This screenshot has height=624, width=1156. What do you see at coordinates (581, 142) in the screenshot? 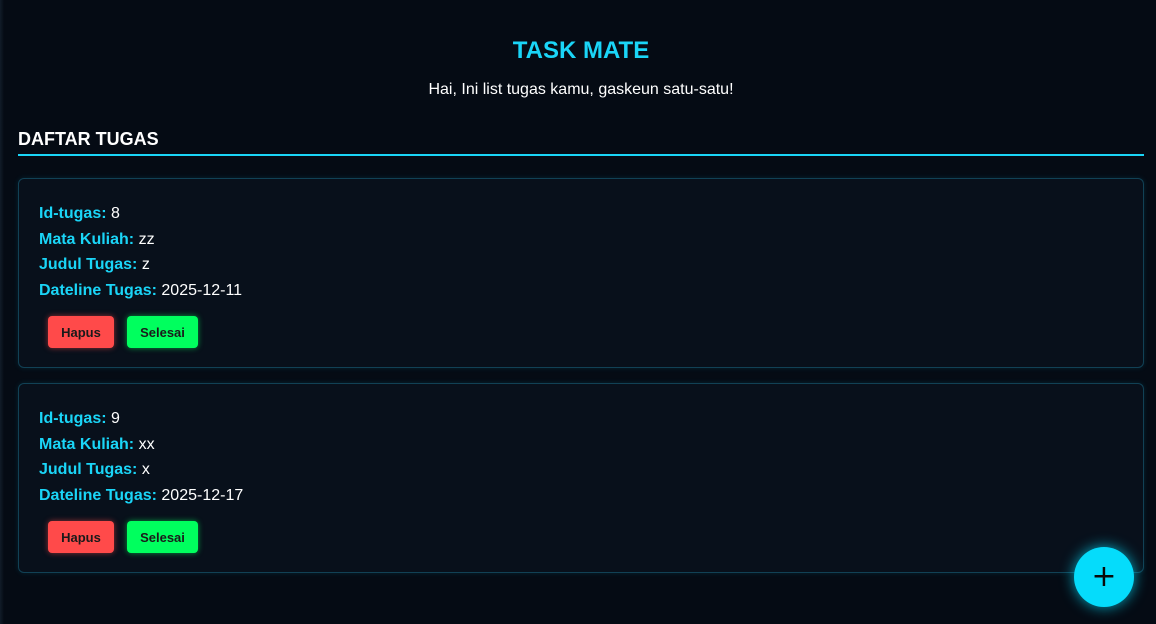
I see `section-header: DAFTAR TUGAS` at bounding box center [581, 142].